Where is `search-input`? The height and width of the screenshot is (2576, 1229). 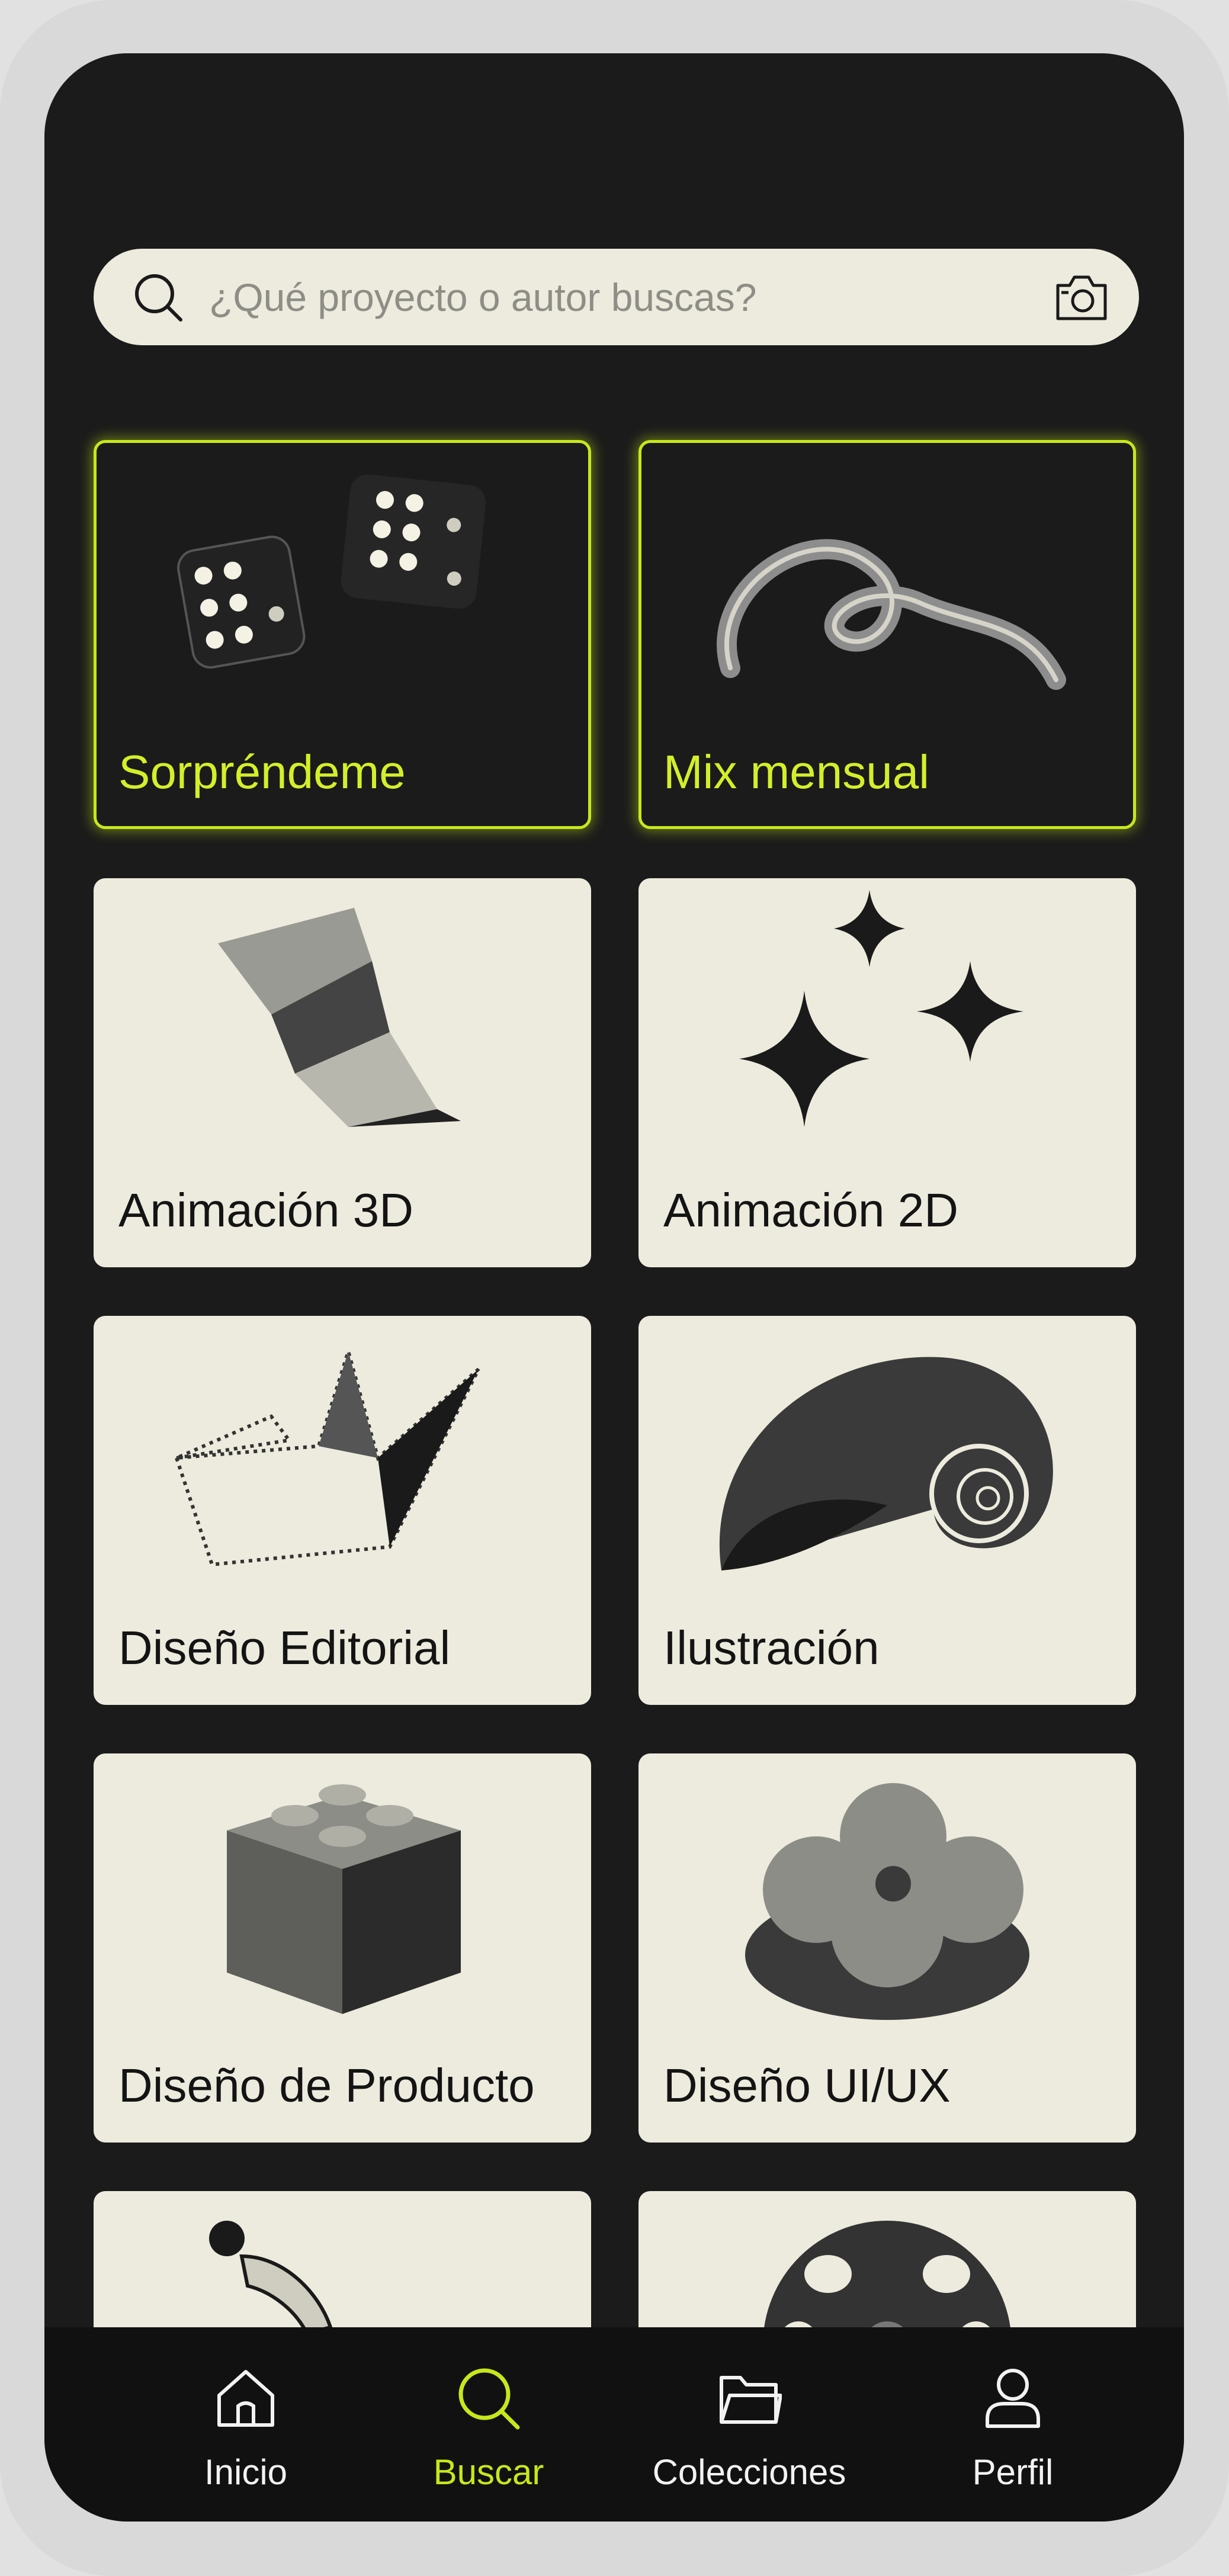 search-input is located at coordinates (609, 297).